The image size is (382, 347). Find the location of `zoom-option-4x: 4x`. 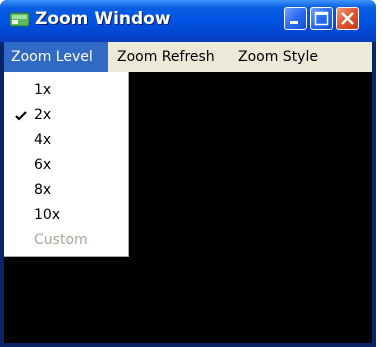

zoom-option-4x: 4x is located at coordinates (66, 140).